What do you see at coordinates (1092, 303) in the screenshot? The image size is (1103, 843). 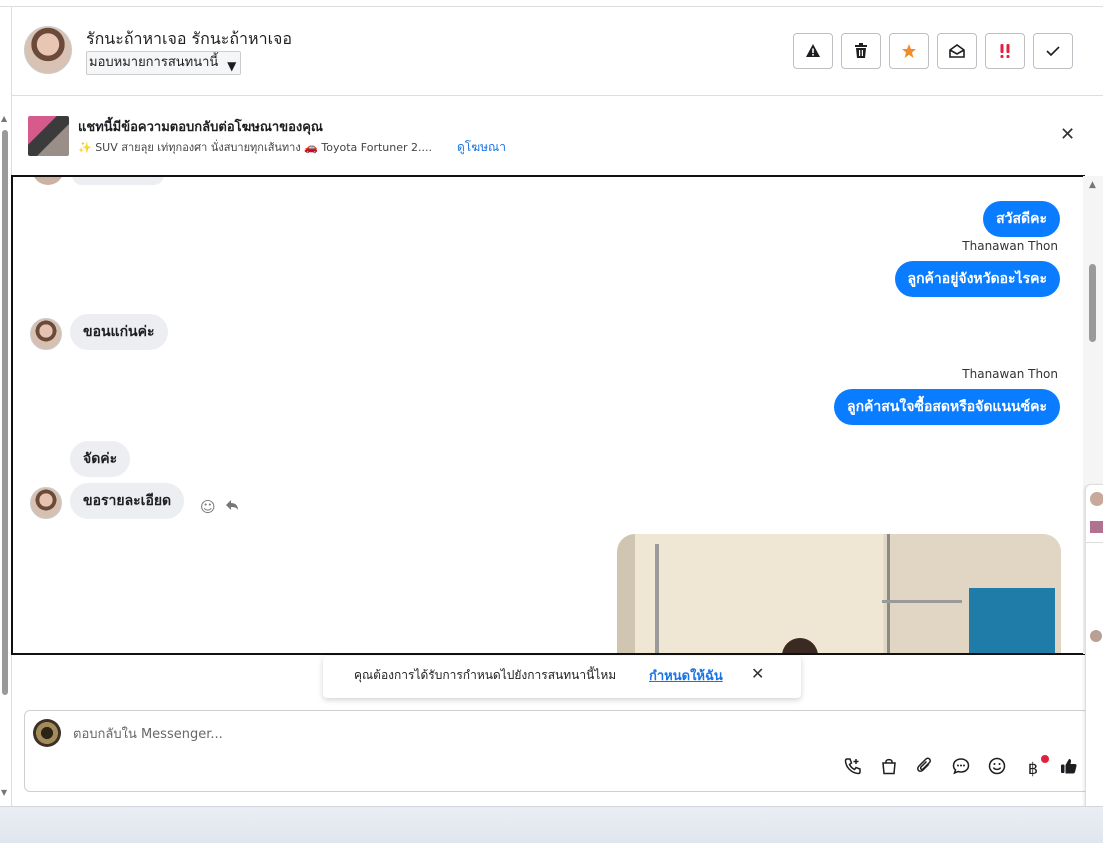 I see `thread-scrollbar-thumb` at bounding box center [1092, 303].